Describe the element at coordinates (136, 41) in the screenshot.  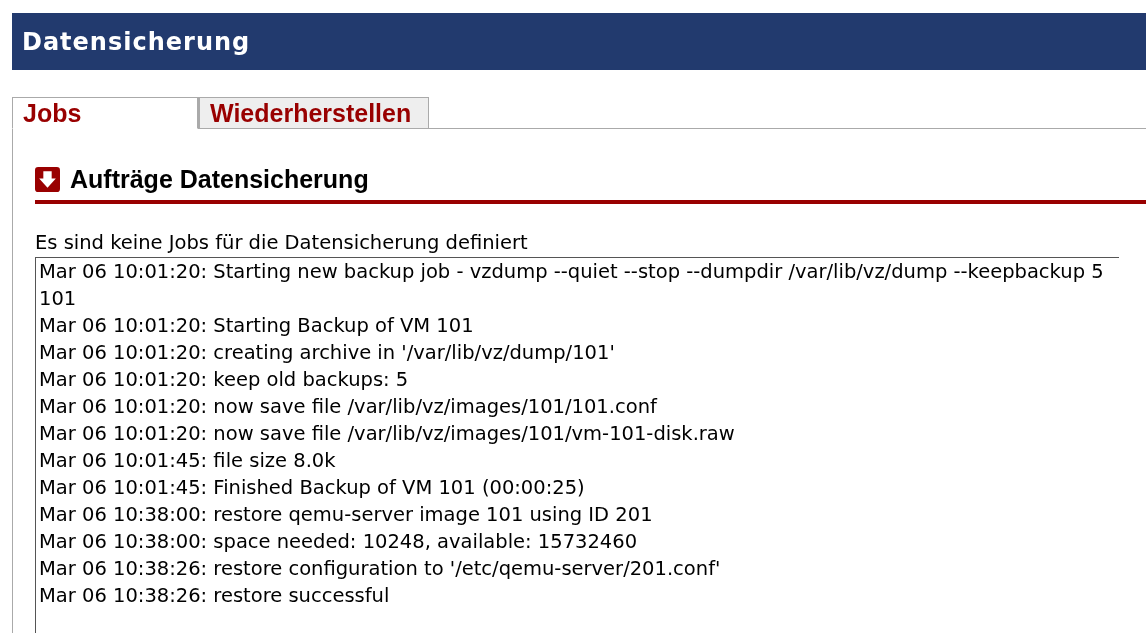
I see `page-title: Datensicherung` at that location.